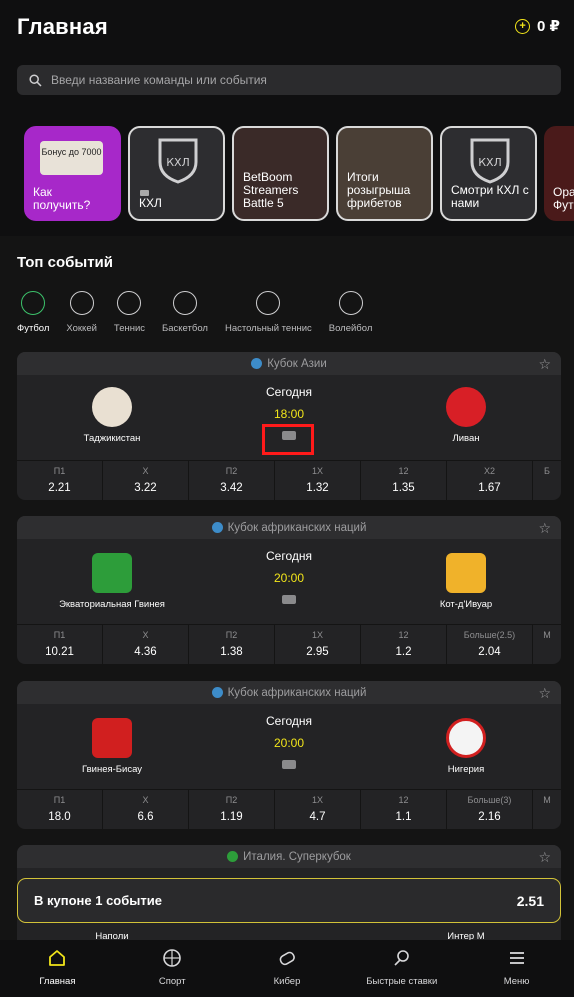 Image resolution: width=574 pixels, height=997 pixels. Describe the element at coordinates (516, 981) in the screenshot. I see `nav-label: Меню` at that location.